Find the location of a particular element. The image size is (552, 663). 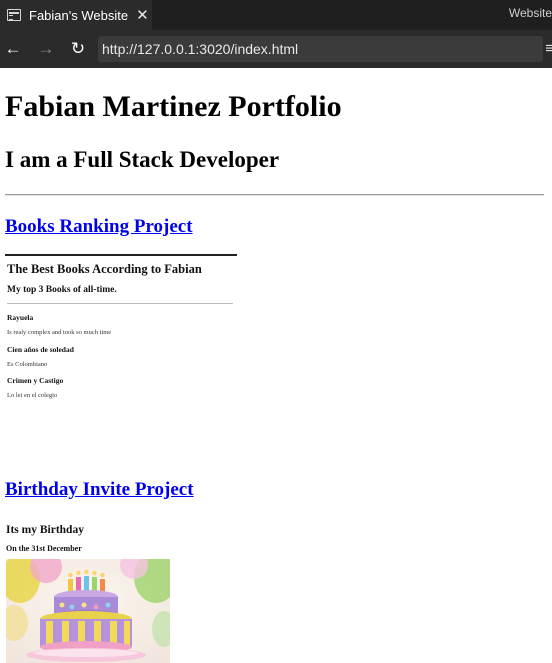

books-preview-title: The Best Books According to Fabian is located at coordinates (104, 269).